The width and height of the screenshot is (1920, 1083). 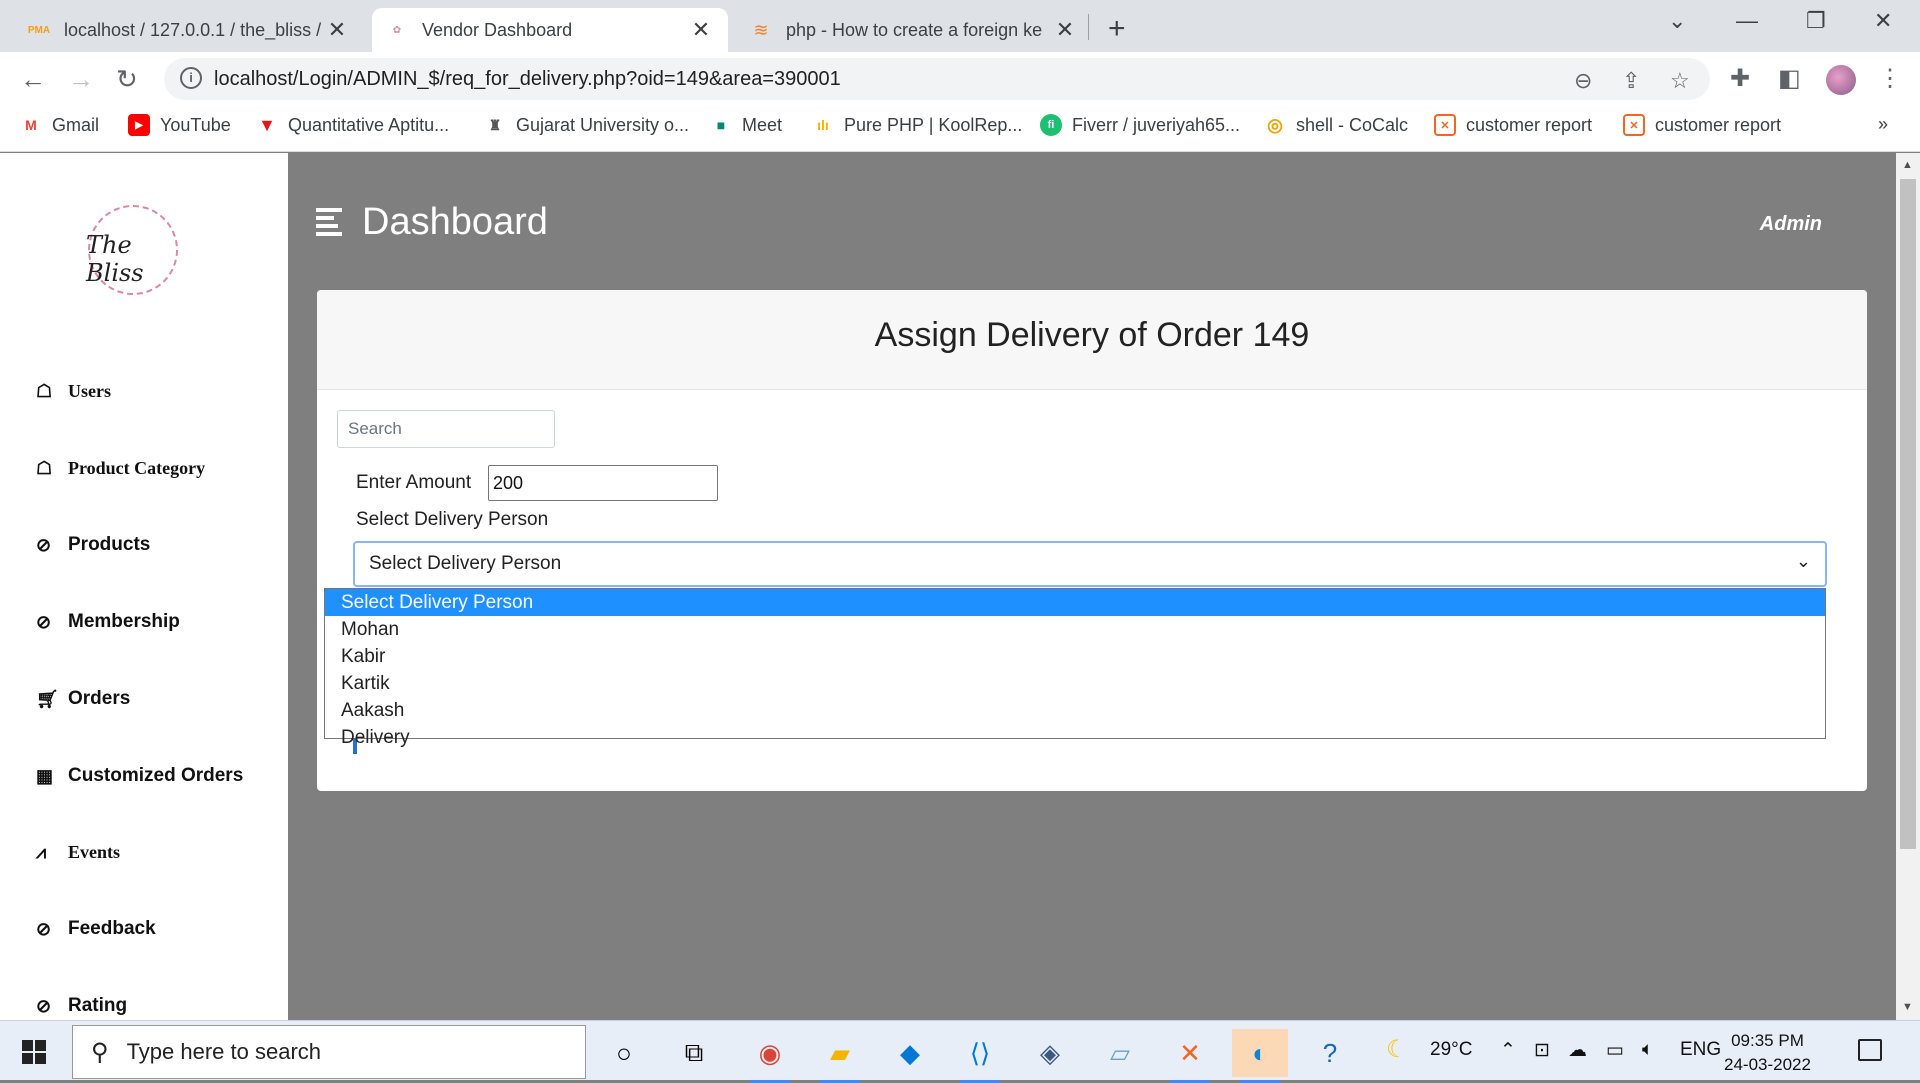 I want to click on back-icon: ←, so click(x=33, y=79).